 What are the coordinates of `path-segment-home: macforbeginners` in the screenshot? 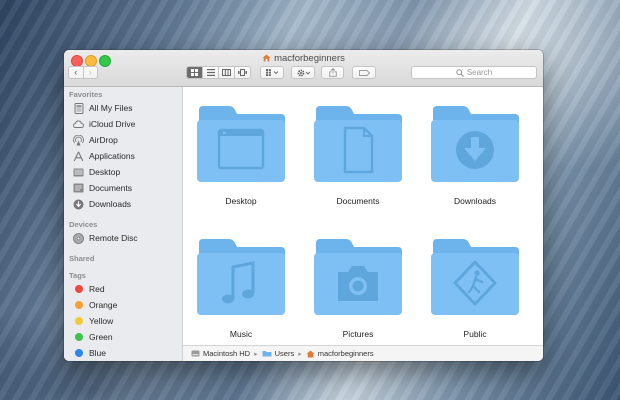 It's located at (340, 353).